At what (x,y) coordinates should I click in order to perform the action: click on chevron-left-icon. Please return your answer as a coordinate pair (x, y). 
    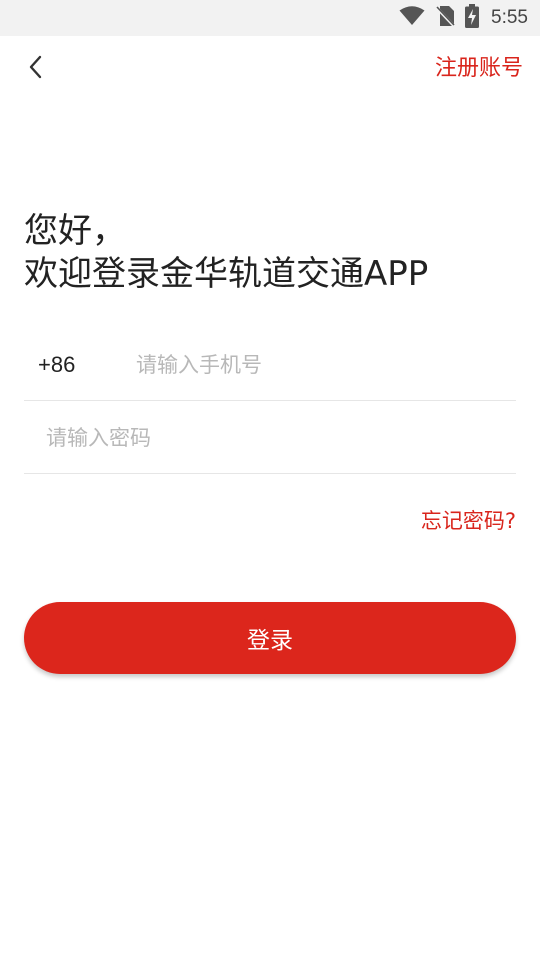
    Looking at the image, I should click on (36, 69).